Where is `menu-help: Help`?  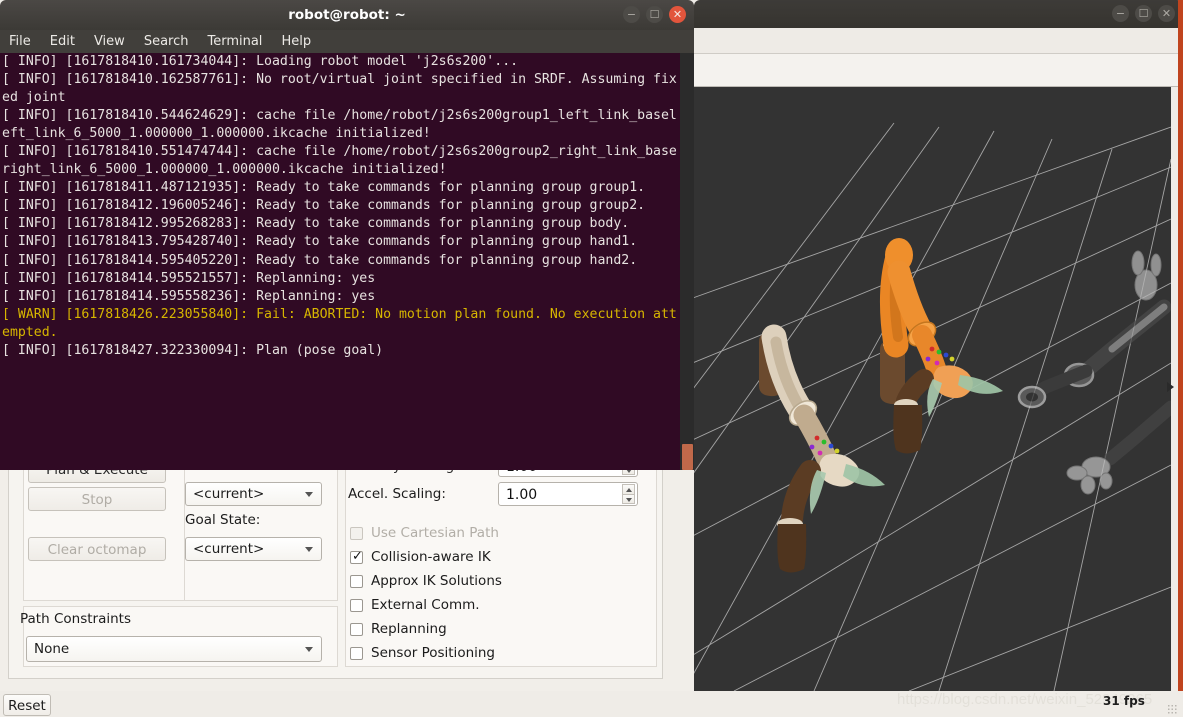
menu-help: Help is located at coordinates (296, 41).